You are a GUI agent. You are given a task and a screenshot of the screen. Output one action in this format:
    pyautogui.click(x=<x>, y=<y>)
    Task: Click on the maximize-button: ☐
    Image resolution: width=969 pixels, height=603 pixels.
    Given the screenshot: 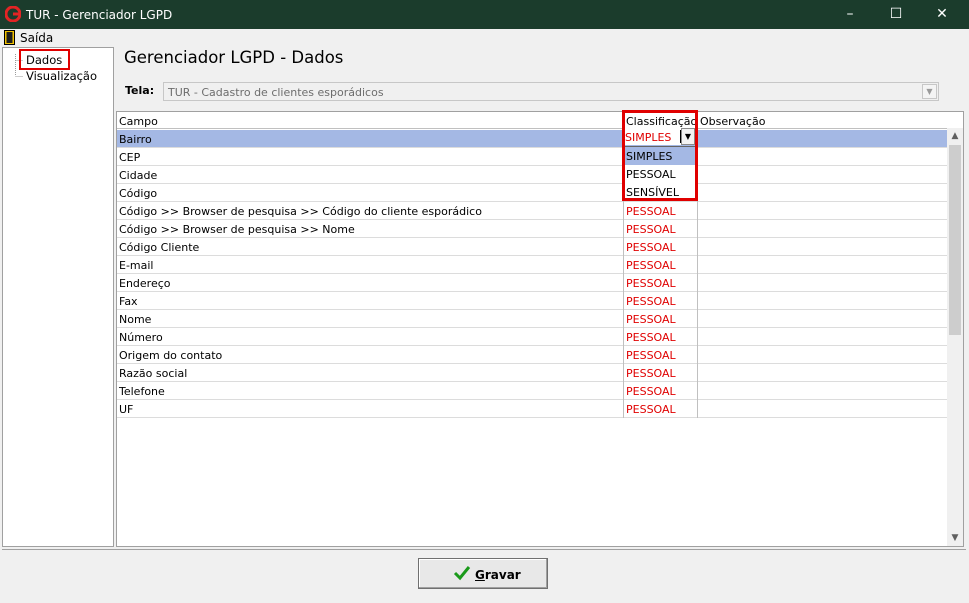 What is the action you would take?
    pyautogui.click(x=896, y=14)
    